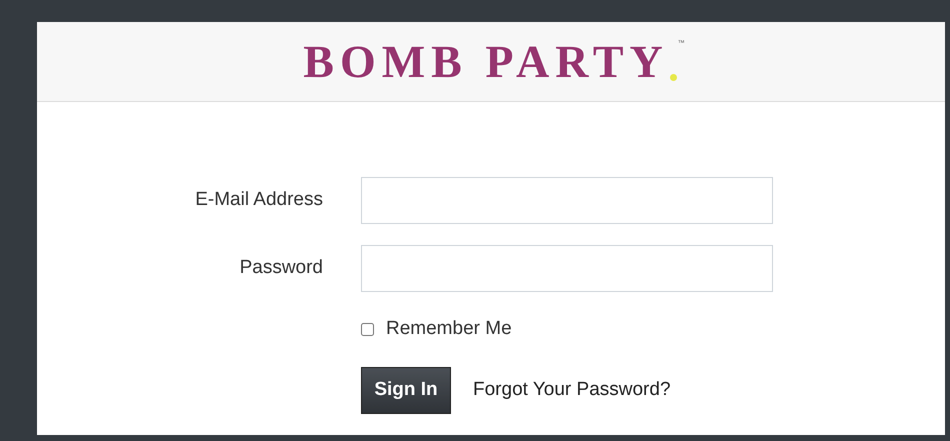 The height and width of the screenshot is (441, 950). What do you see at coordinates (280, 268) in the screenshot?
I see `field-label: Password` at bounding box center [280, 268].